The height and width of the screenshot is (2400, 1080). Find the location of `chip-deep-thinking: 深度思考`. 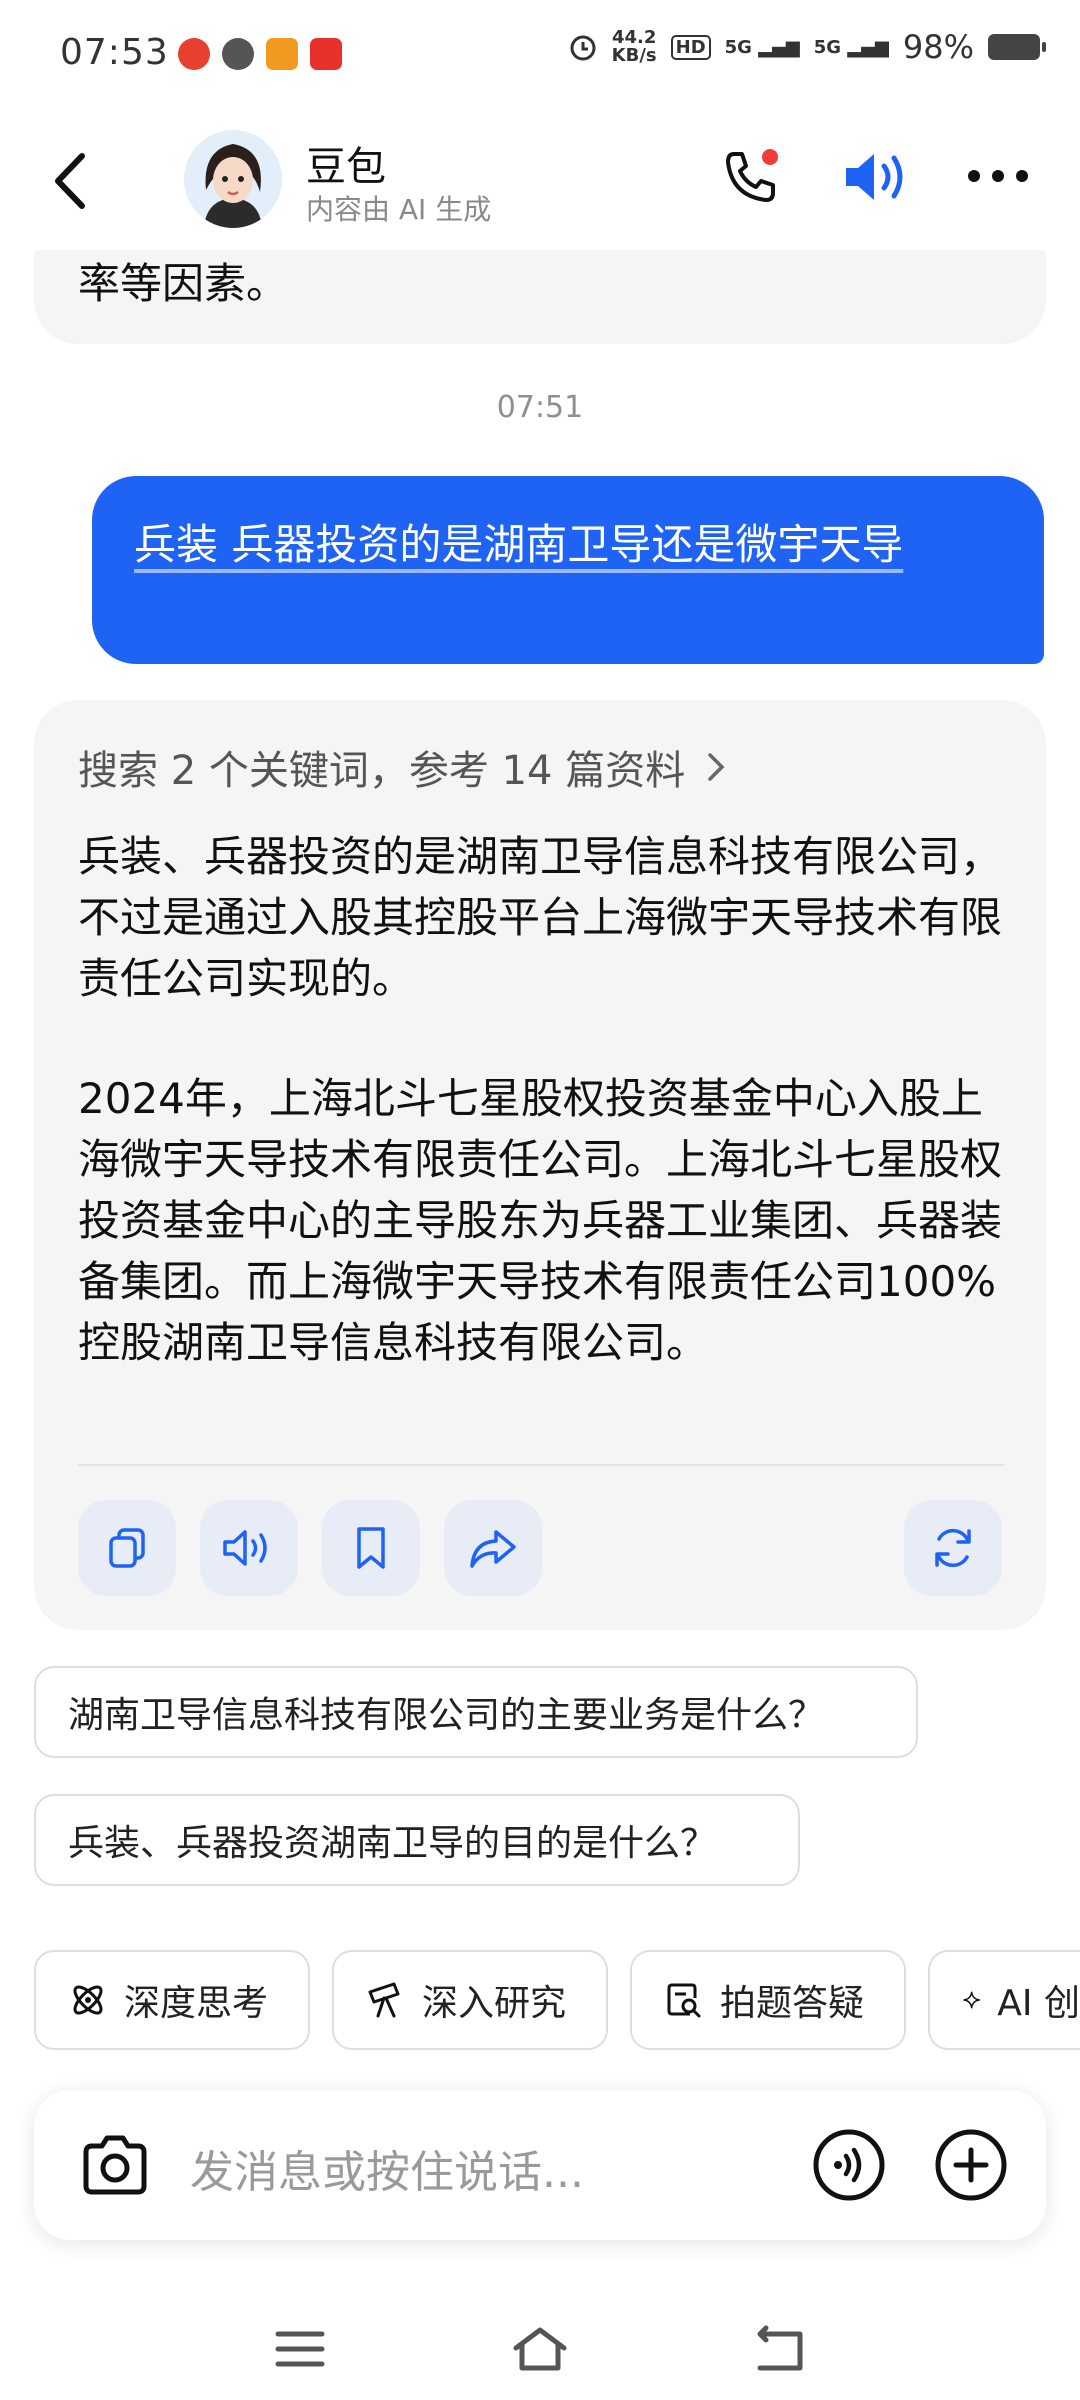

chip-deep-thinking: 深度思考 is located at coordinates (172, 2000).